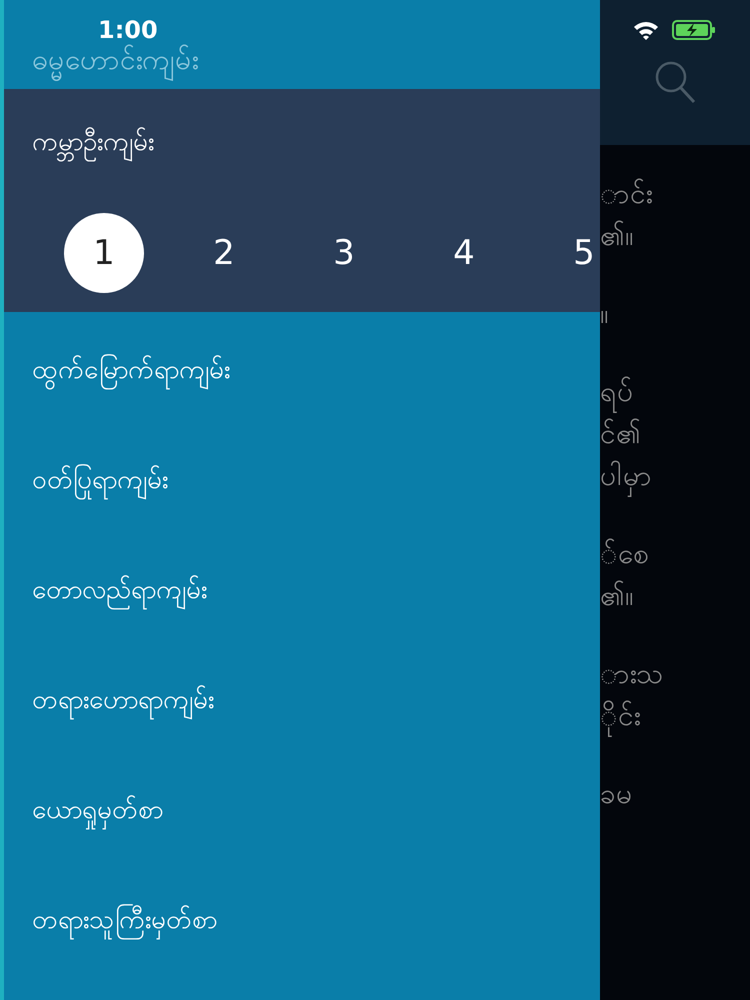 The width and height of the screenshot is (750, 1000). I want to click on book-item: တရားသူကြီးမှတ်စာ, so click(316, 945).